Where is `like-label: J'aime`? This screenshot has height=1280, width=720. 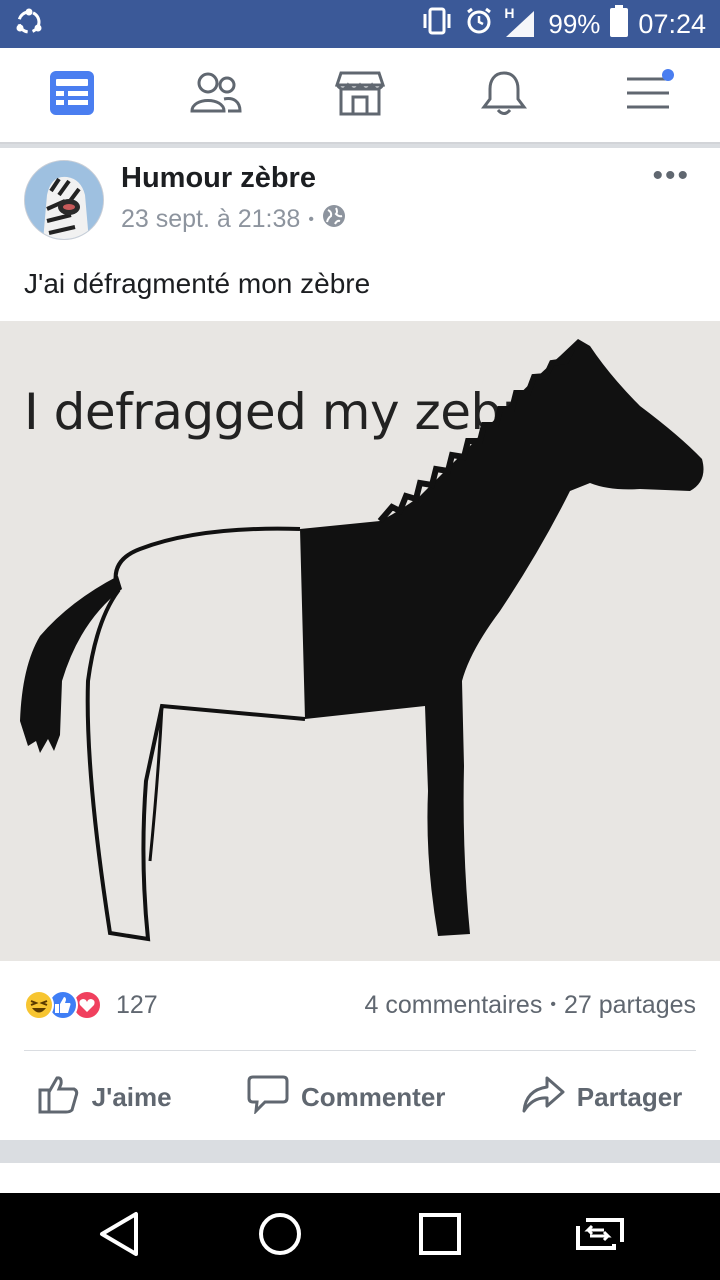
like-label: J'aime is located at coordinates (131, 1096).